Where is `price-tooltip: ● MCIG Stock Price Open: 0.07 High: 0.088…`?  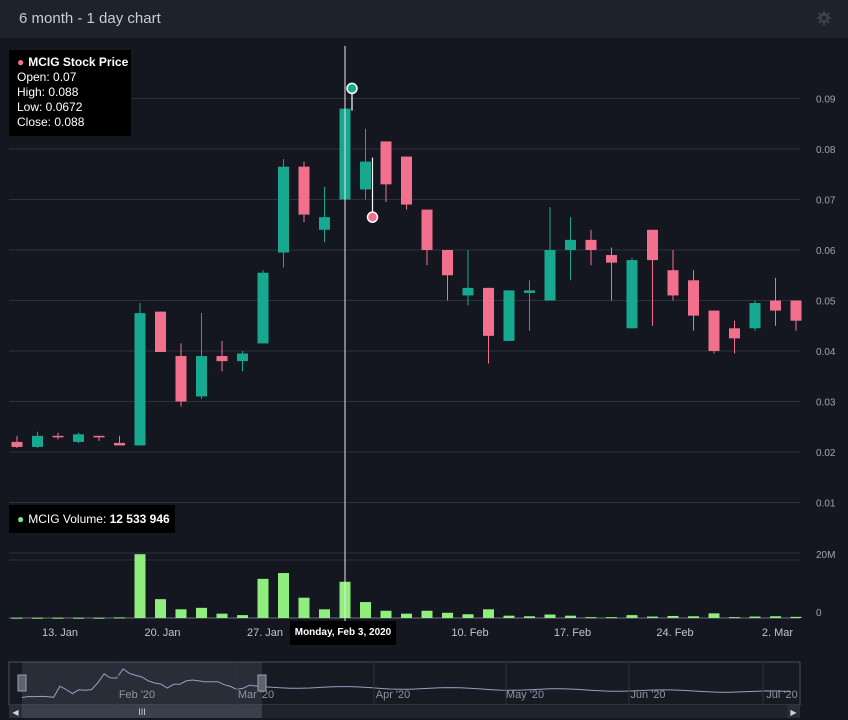 price-tooltip: ● MCIG Stock Price Open: 0.07 High: 0.088… is located at coordinates (70, 93).